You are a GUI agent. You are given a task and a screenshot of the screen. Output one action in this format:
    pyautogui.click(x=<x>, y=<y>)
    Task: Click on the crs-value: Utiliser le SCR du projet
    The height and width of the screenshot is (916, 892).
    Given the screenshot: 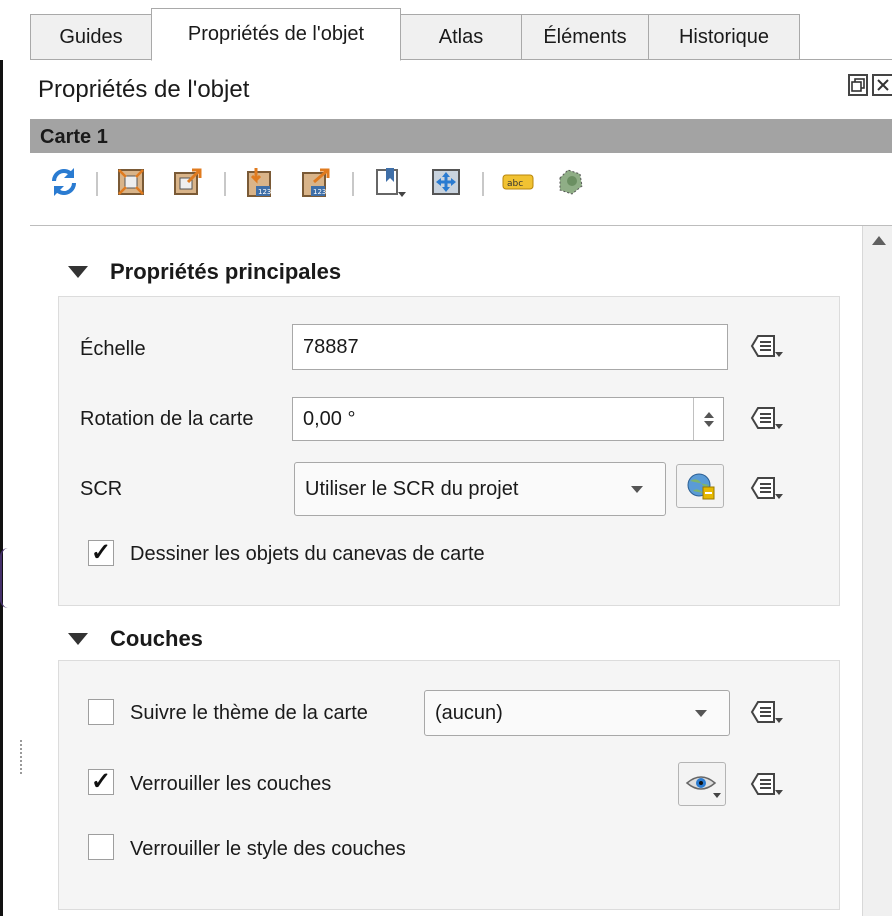 What is the action you would take?
    pyautogui.click(x=412, y=488)
    